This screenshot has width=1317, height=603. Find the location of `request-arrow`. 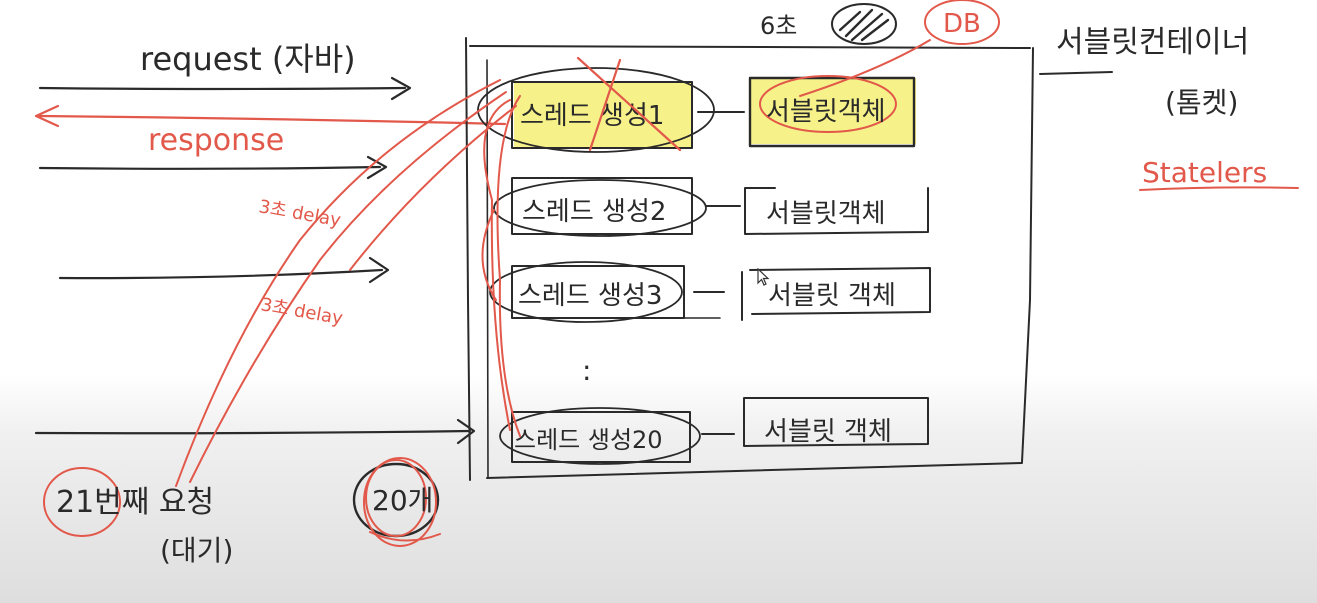

request-arrow is located at coordinates (225, 88).